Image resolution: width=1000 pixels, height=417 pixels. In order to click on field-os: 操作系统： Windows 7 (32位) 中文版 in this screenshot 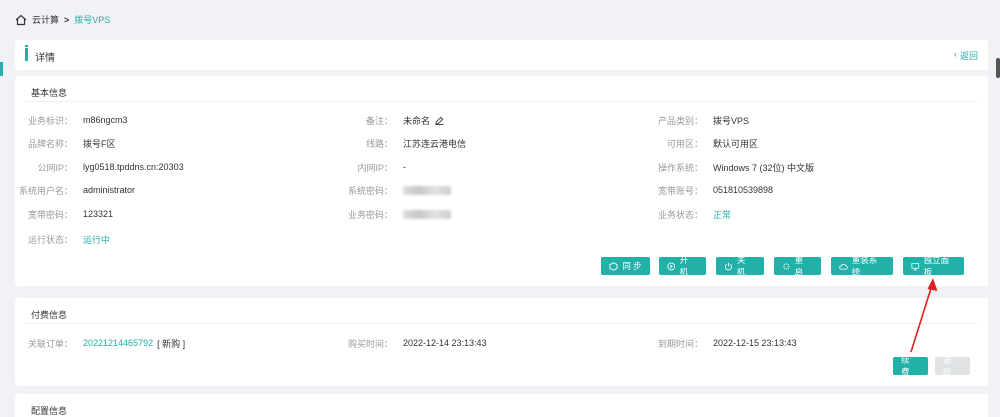, I will do `click(729, 167)`.